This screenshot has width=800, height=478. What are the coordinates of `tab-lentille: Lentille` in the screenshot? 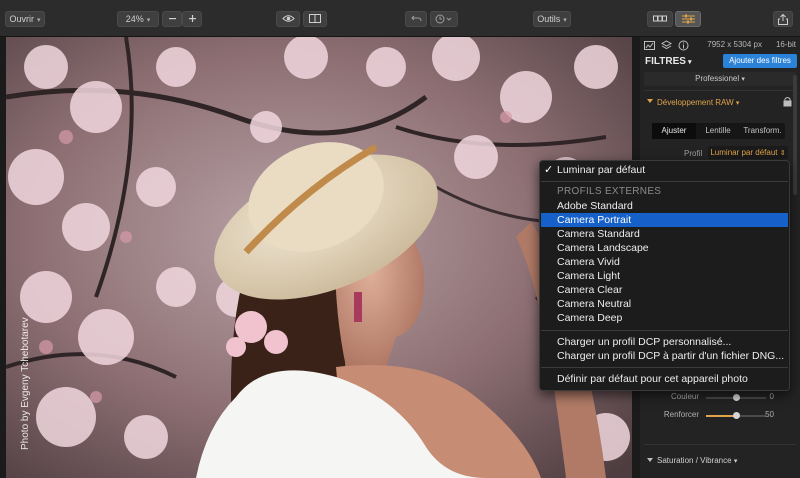 It's located at (718, 131).